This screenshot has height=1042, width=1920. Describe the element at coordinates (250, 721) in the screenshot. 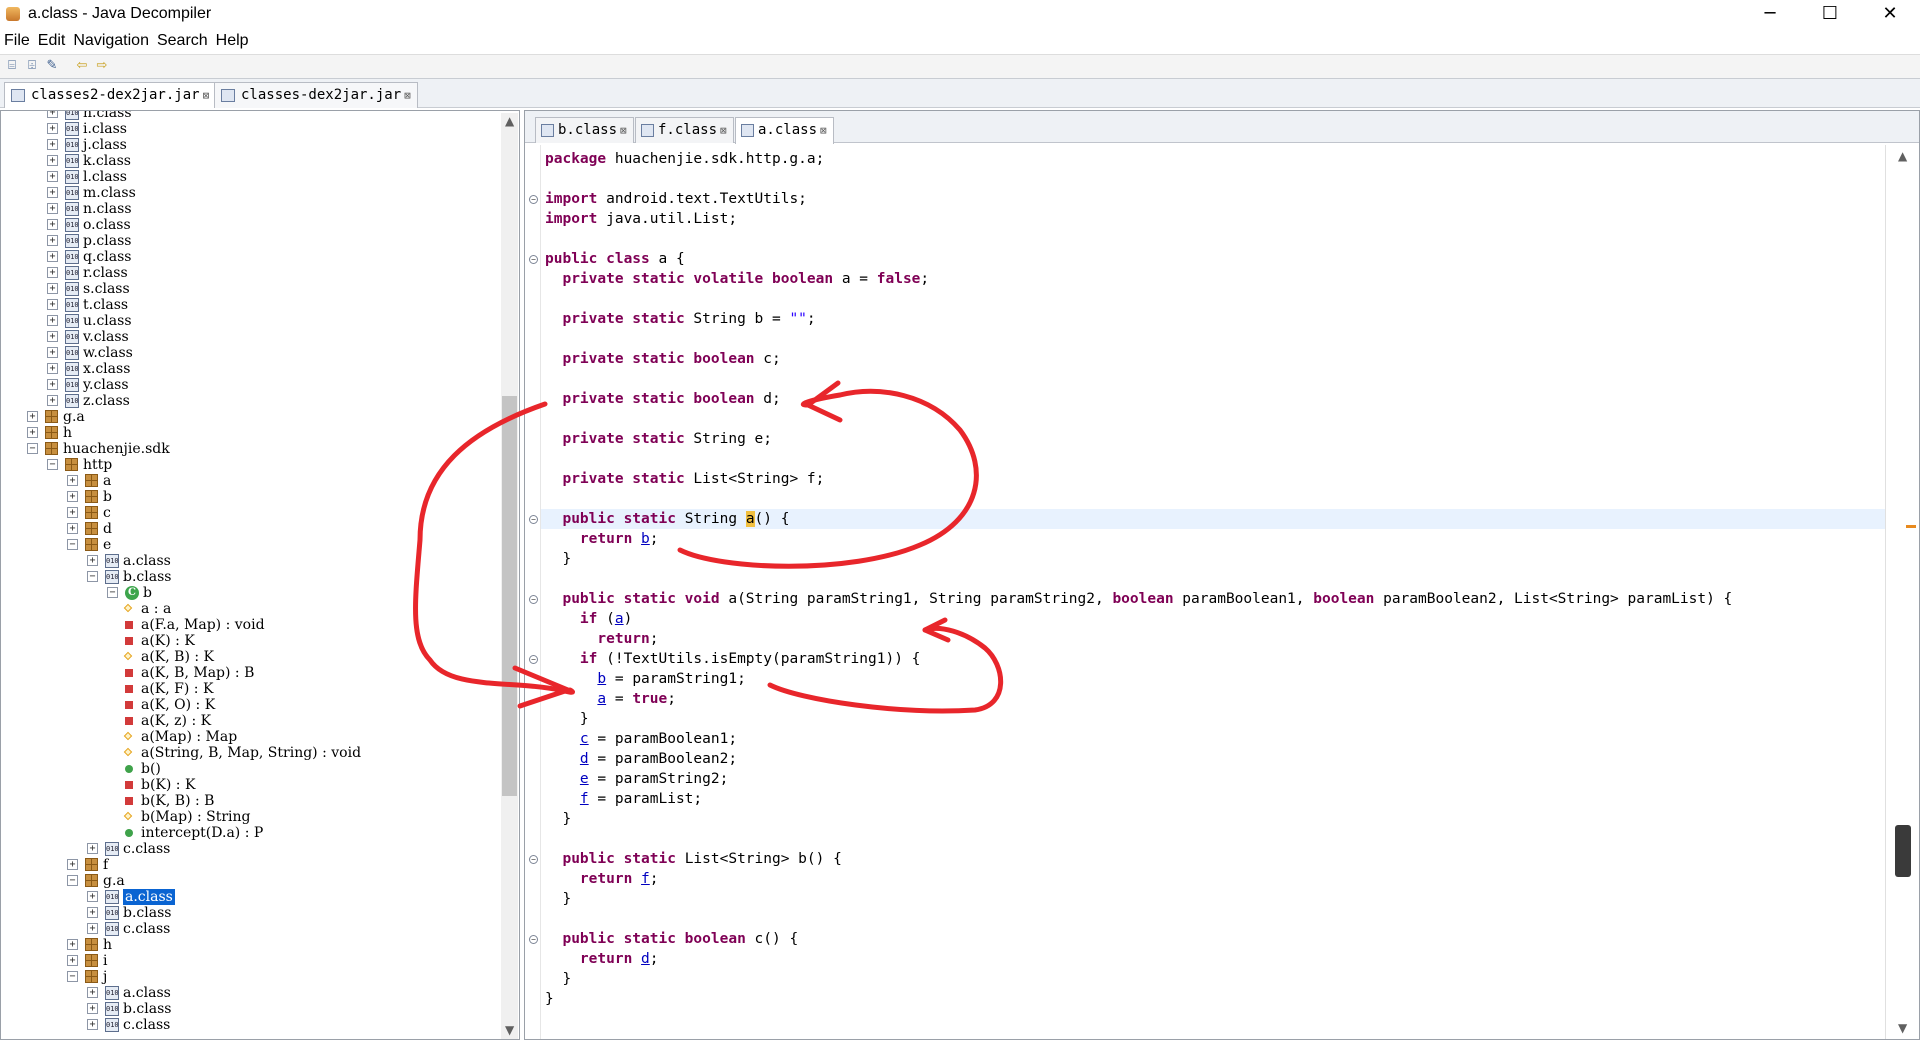

I see `tree-node: a(K, z) : K` at that location.